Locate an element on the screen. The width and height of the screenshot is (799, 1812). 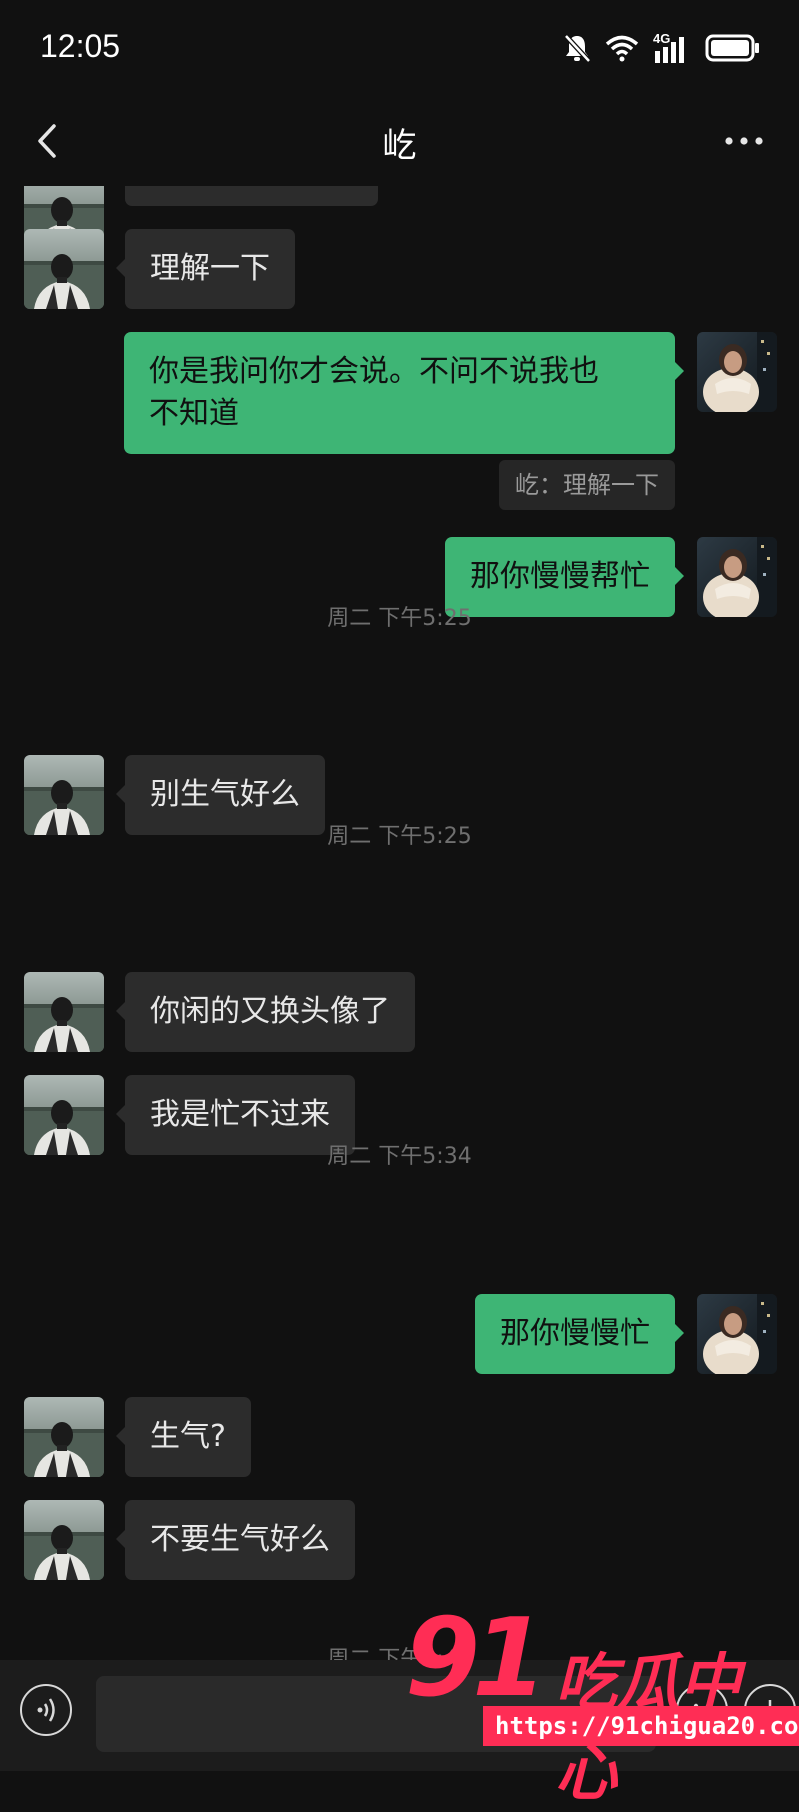
message-bubble-incoming: 你闲的又换头像了 is located at coordinates (265, 1012).